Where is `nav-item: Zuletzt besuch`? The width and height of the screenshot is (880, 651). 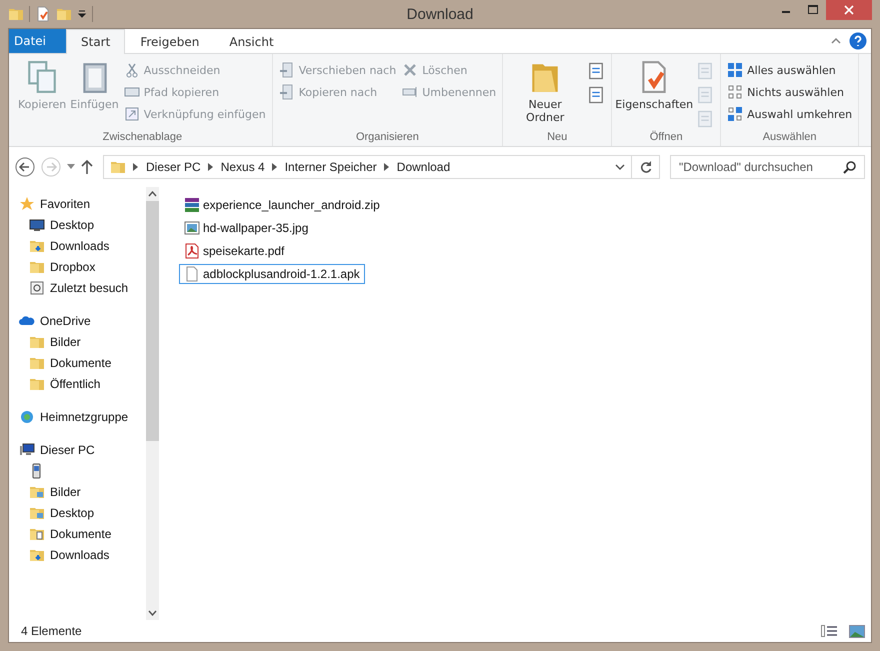 nav-item: Zuletzt besuch is located at coordinates (68, 287).